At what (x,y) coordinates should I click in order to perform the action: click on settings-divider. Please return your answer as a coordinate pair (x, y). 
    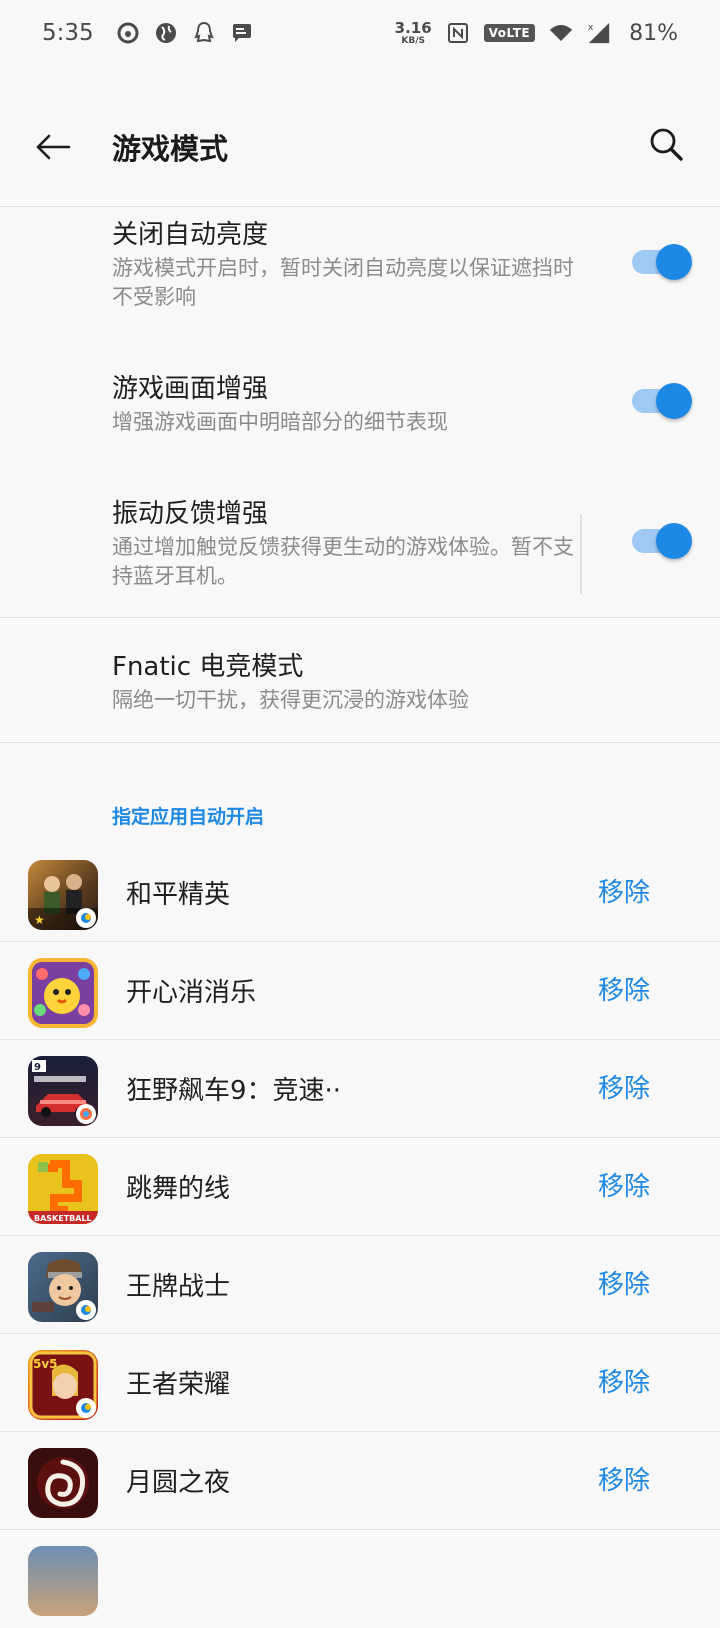
    Looking at the image, I should click on (360, 617).